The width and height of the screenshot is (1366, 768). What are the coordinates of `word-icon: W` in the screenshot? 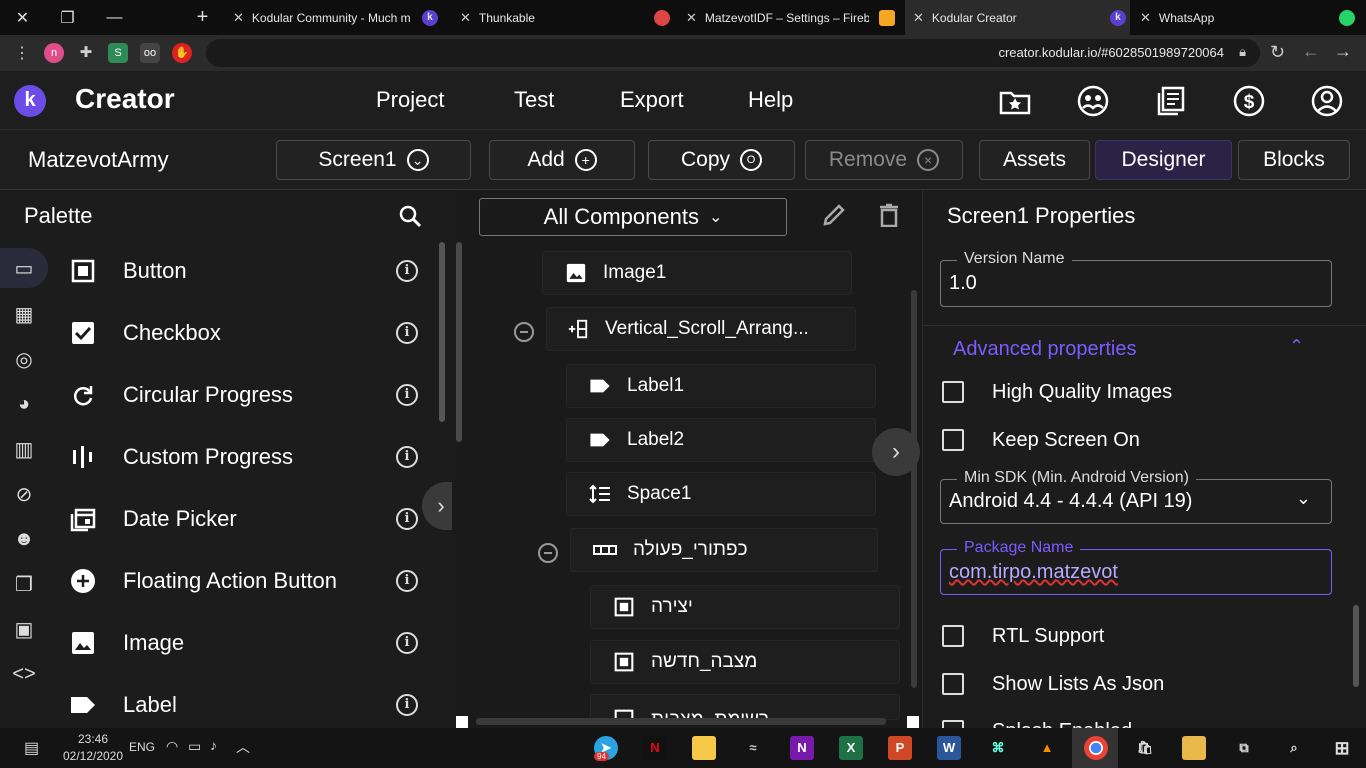 It's located at (949, 748).